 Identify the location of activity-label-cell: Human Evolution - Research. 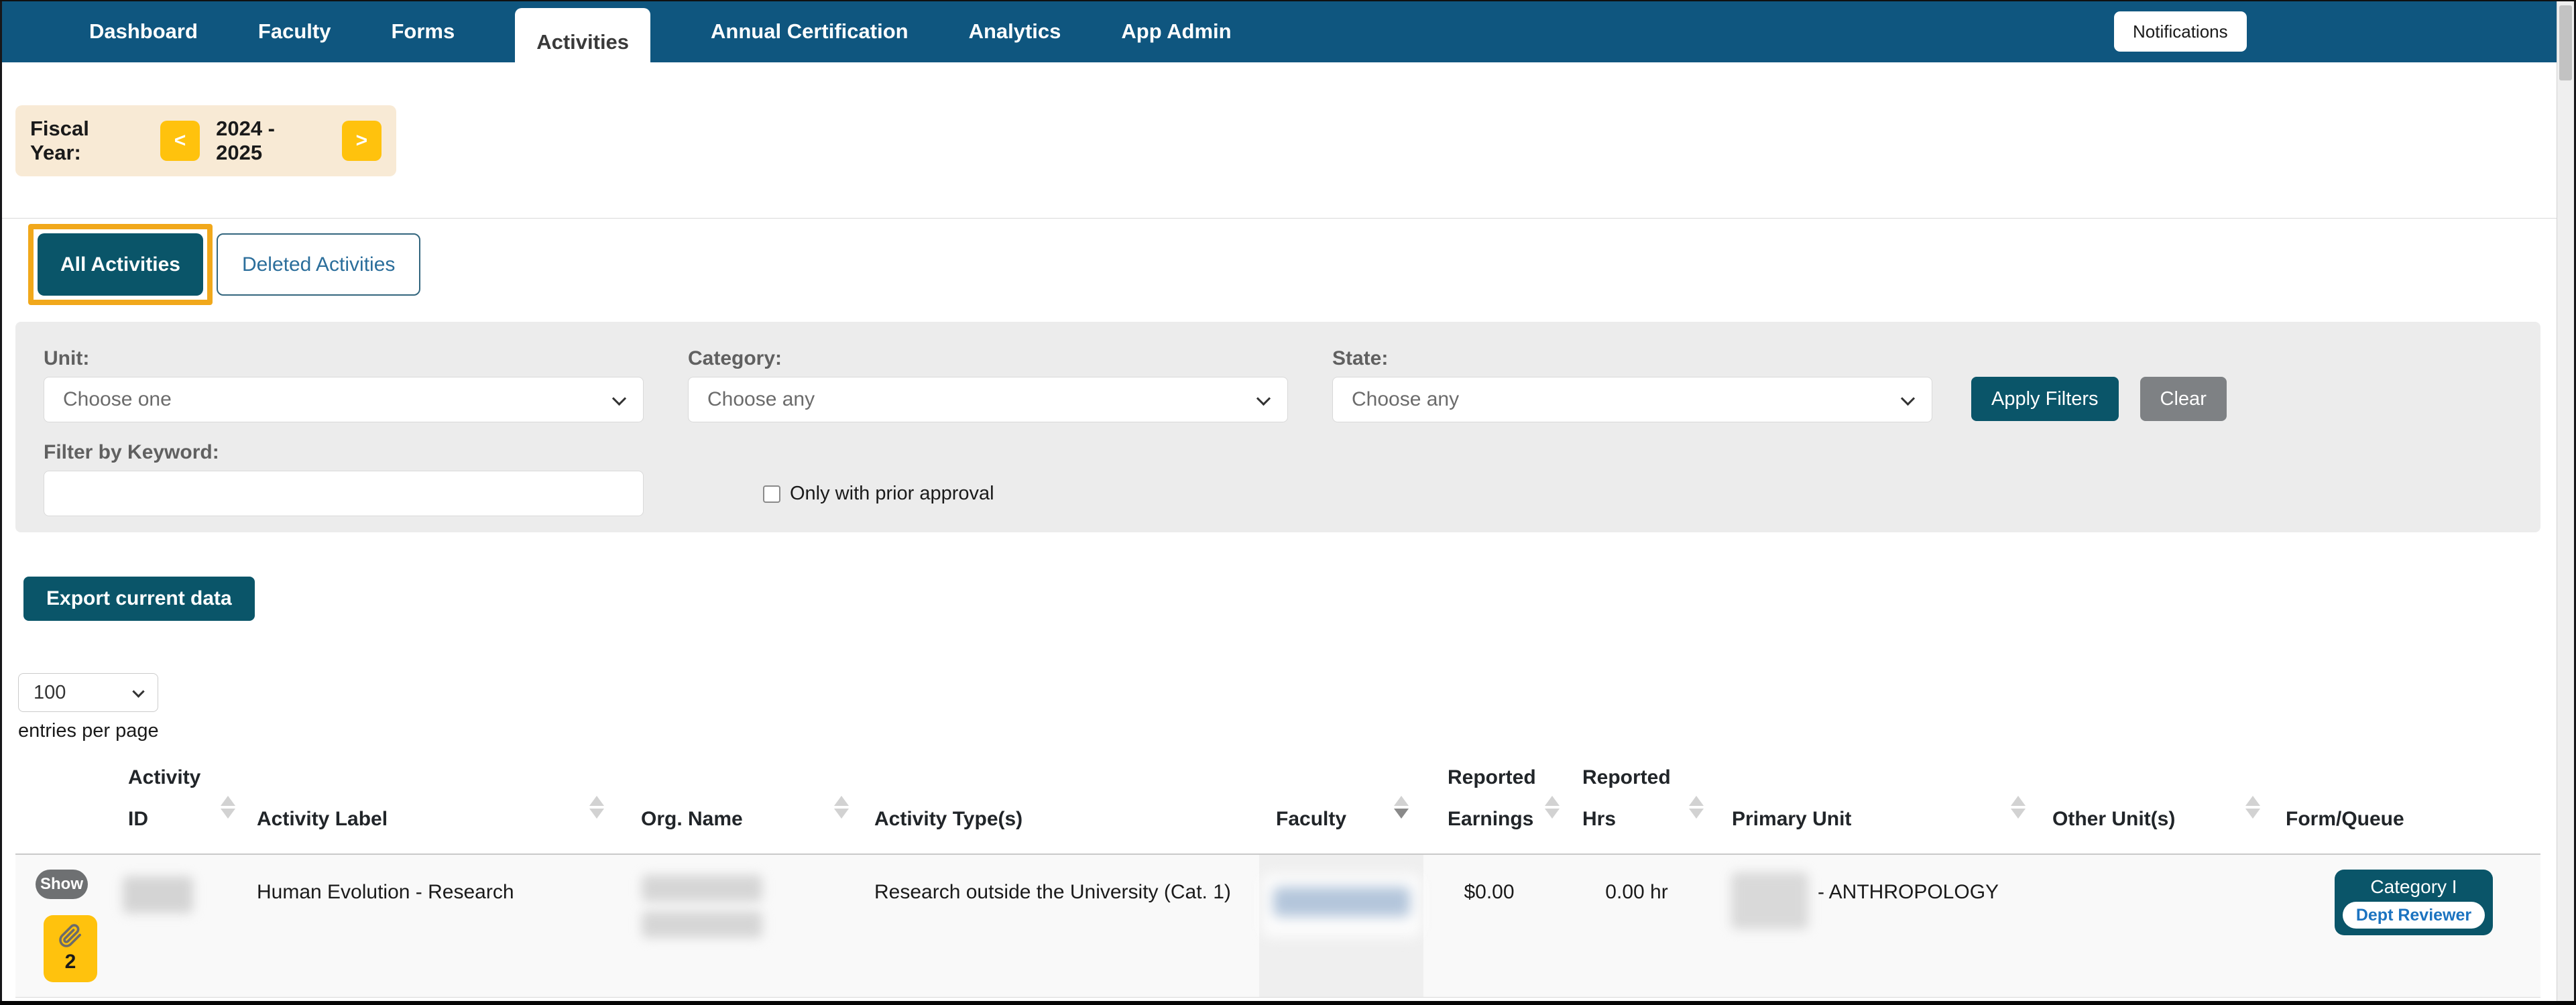
(434, 926).